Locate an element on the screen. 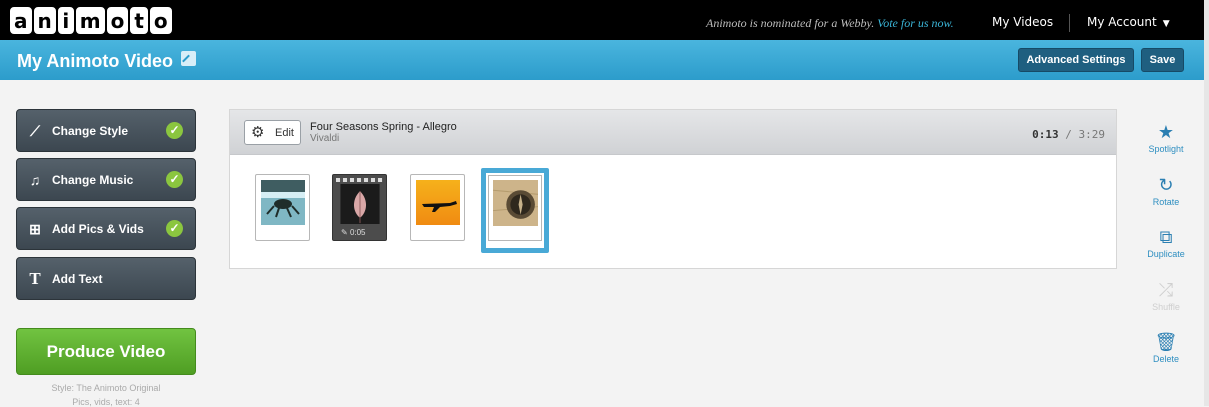  delete-tool: 🗑 Delete is located at coordinates (1166, 348).